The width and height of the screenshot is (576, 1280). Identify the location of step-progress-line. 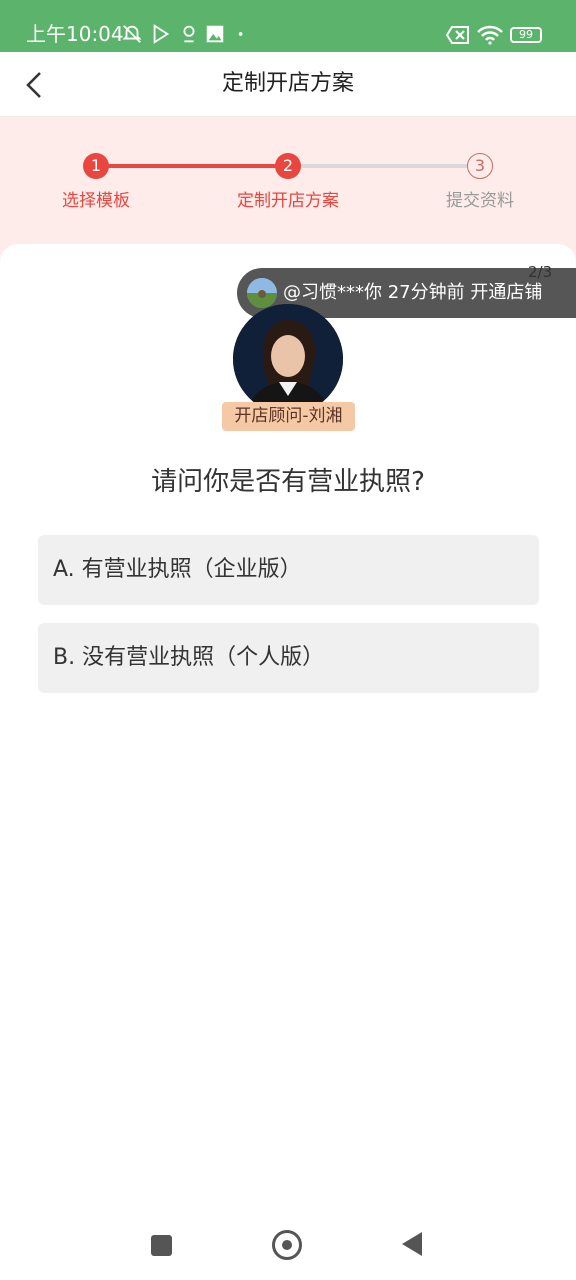
(192, 166).